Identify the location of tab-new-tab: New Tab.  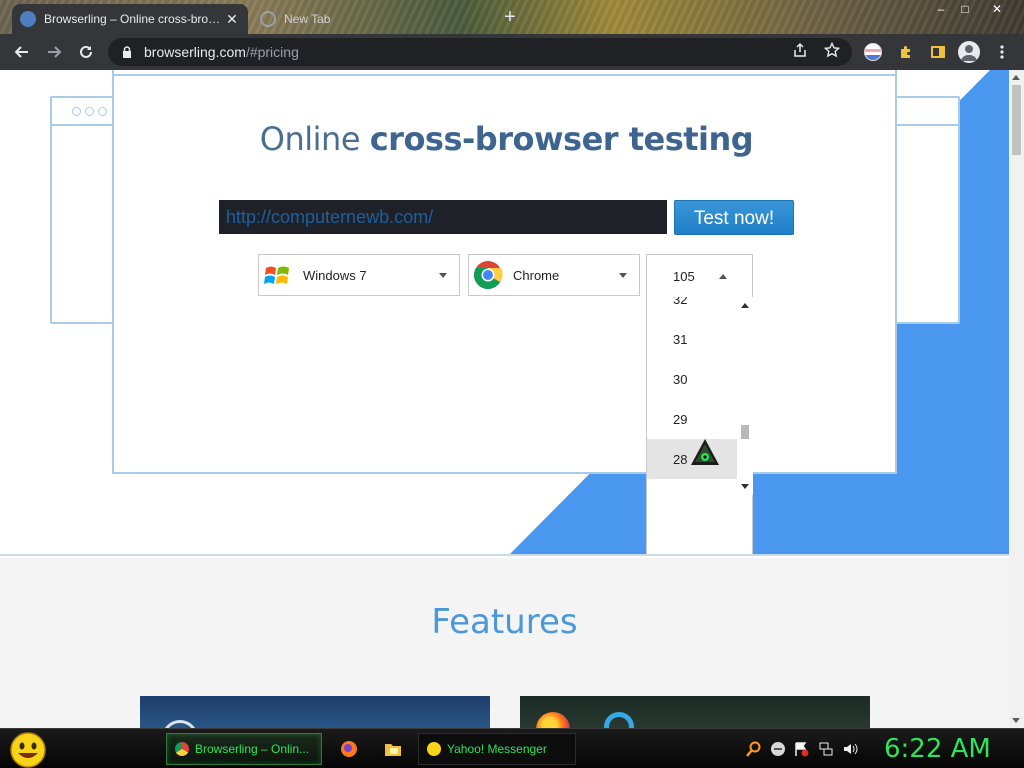
(372, 19).